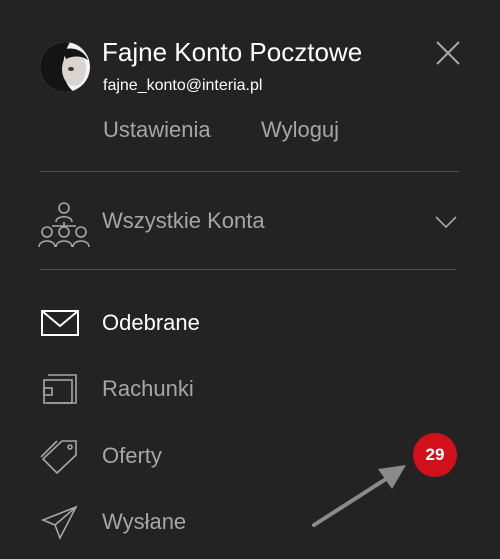 The height and width of the screenshot is (559, 500). What do you see at coordinates (435, 455) in the screenshot?
I see `unread-count-badge: 29` at bounding box center [435, 455].